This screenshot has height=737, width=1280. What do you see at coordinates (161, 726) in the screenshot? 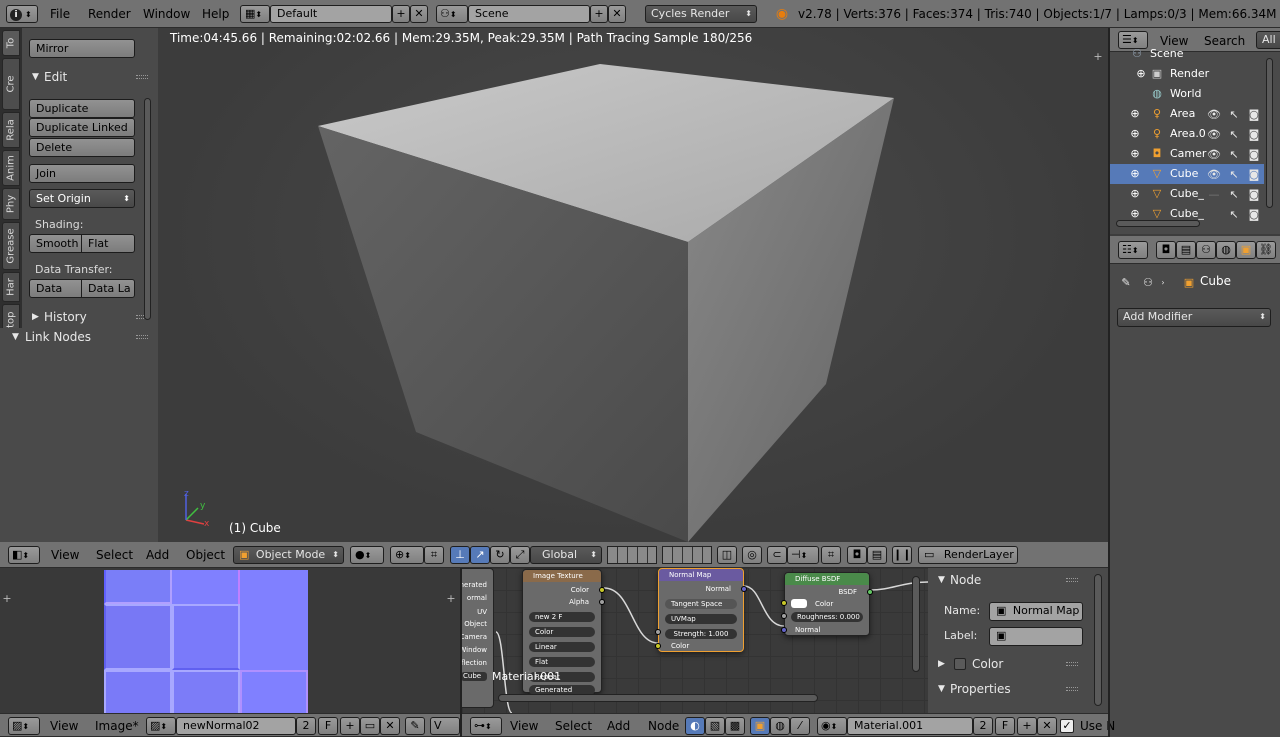
I see `browse-image-button: ▨⬍` at bounding box center [161, 726].